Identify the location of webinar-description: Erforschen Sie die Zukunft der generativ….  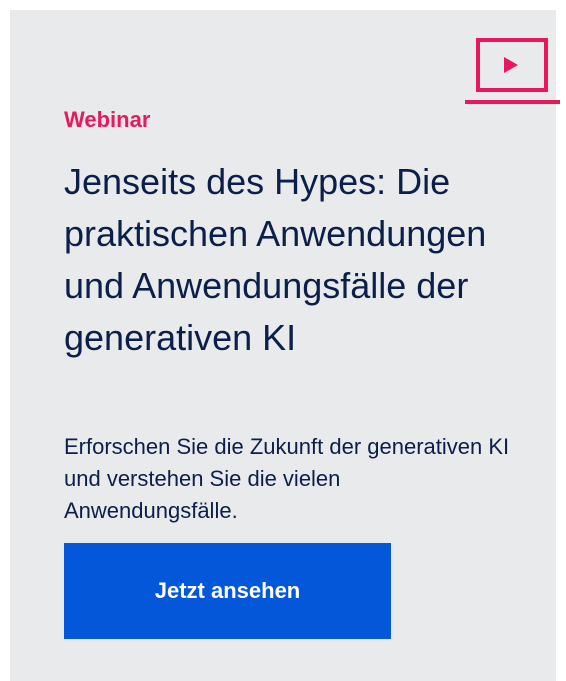
(287, 478).